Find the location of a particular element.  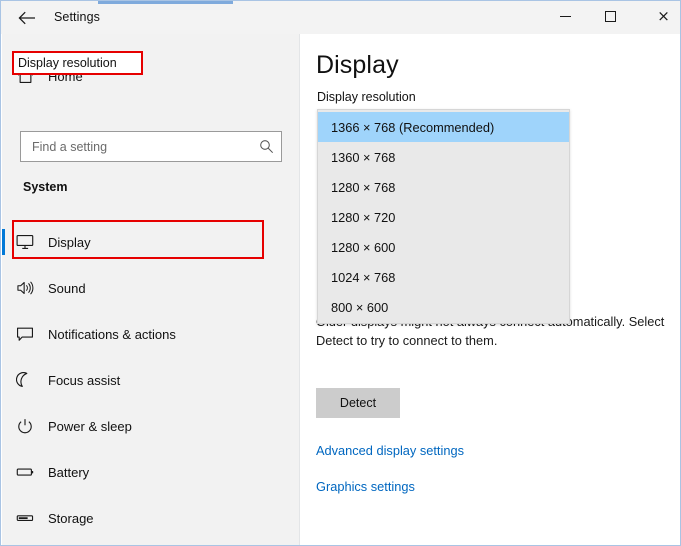

speaker-icon is located at coordinates (25, 288).